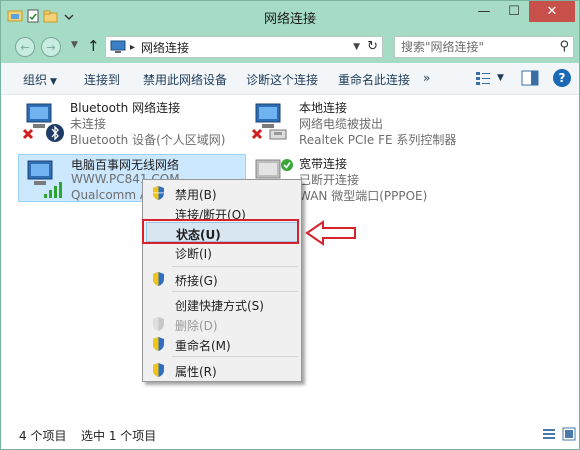 The image size is (580, 450). Describe the element at coordinates (220, 231) in the screenshot. I see `annotation-highlight-box` at that location.